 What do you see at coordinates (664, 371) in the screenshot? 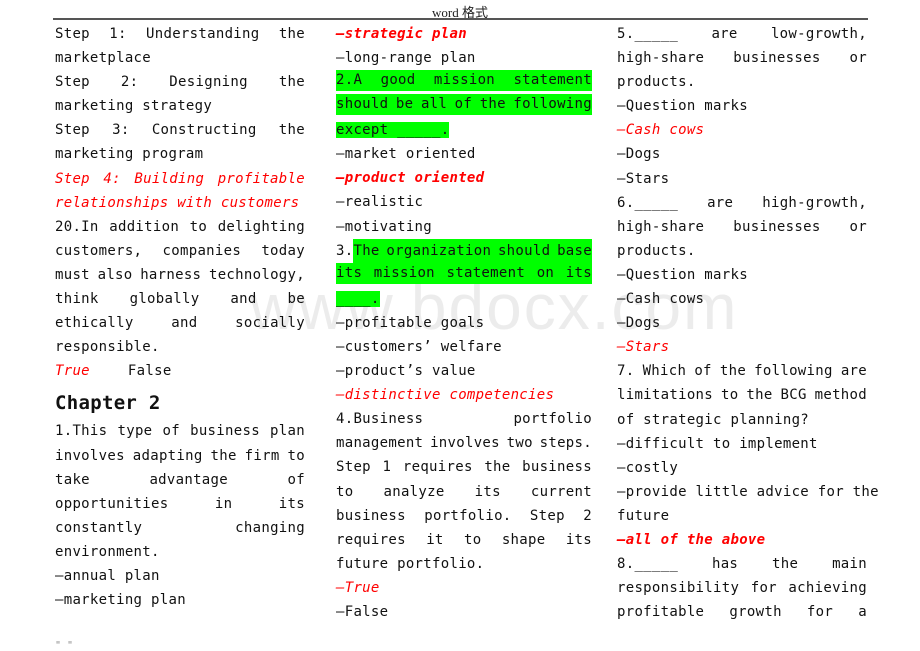
I see `word: Which` at bounding box center [664, 371].